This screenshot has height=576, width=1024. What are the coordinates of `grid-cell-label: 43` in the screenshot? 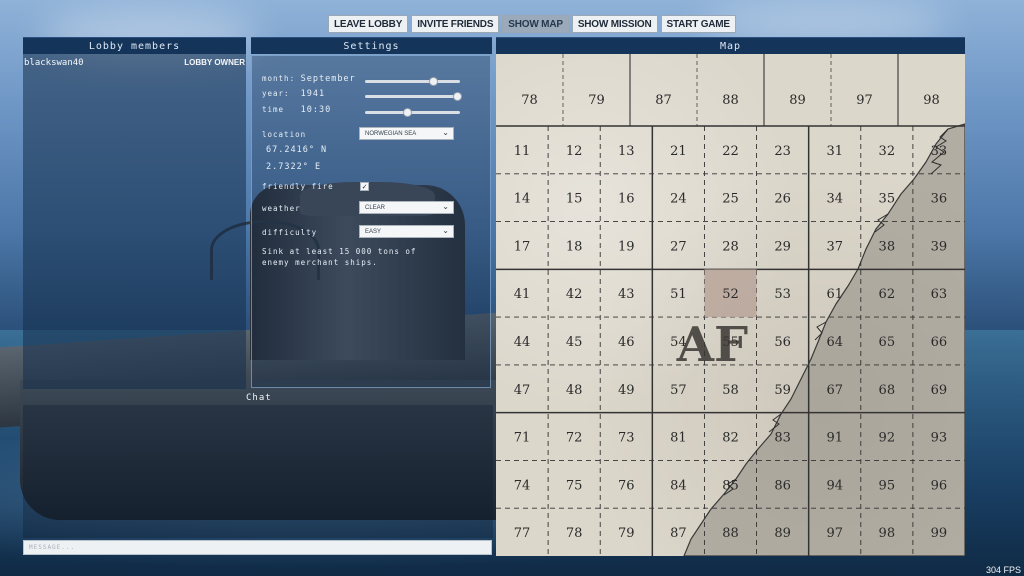 It's located at (626, 294).